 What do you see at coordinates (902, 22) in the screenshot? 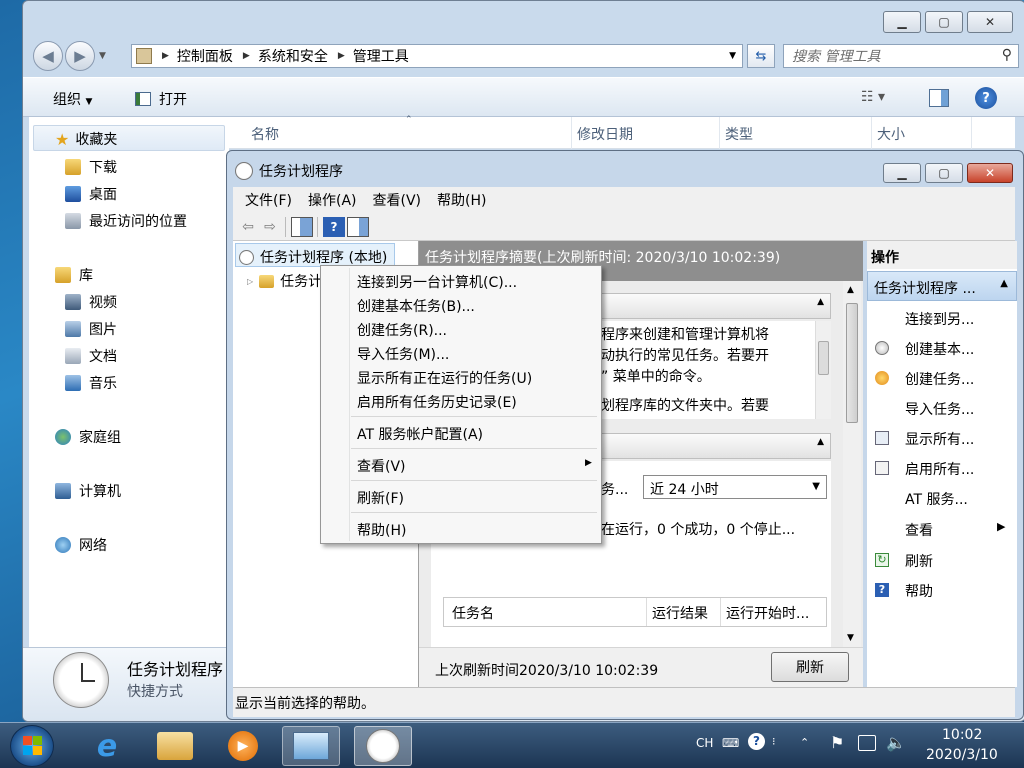
I see `explorer-minimize-button: ▁` at bounding box center [902, 22].